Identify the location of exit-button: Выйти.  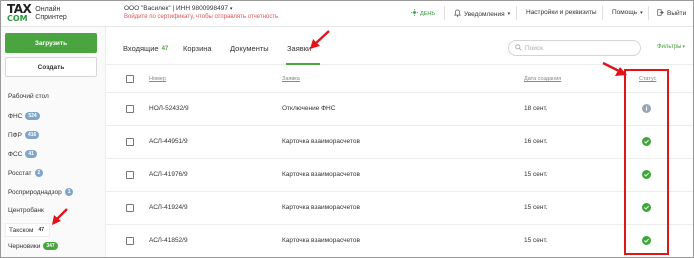
(671, 13).